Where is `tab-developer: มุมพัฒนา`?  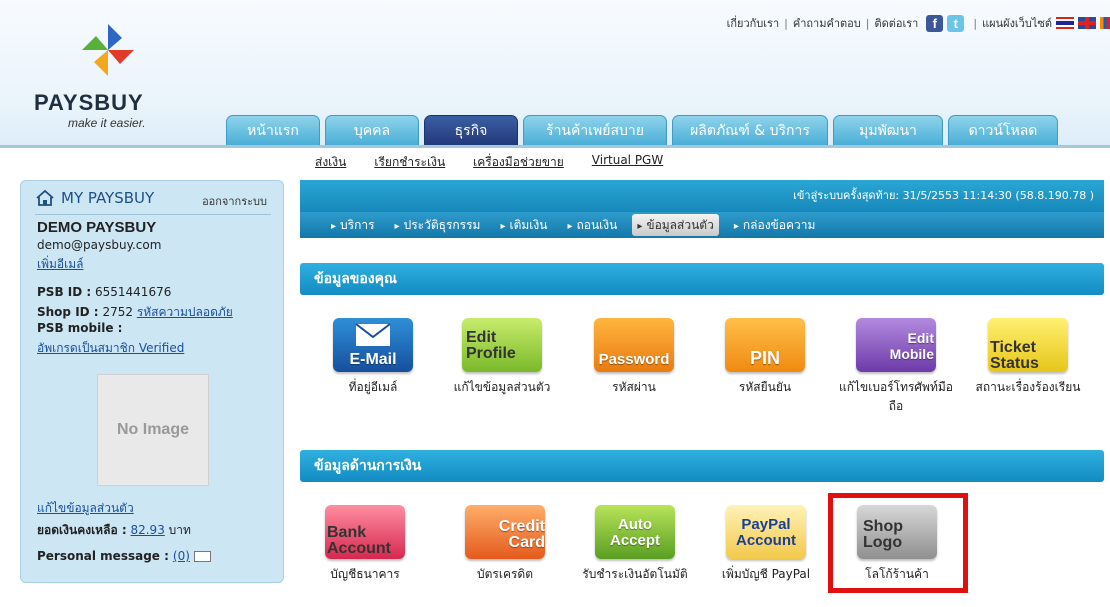 tab-developer: มุมพัฒนา is located at coordinates (888, 130).